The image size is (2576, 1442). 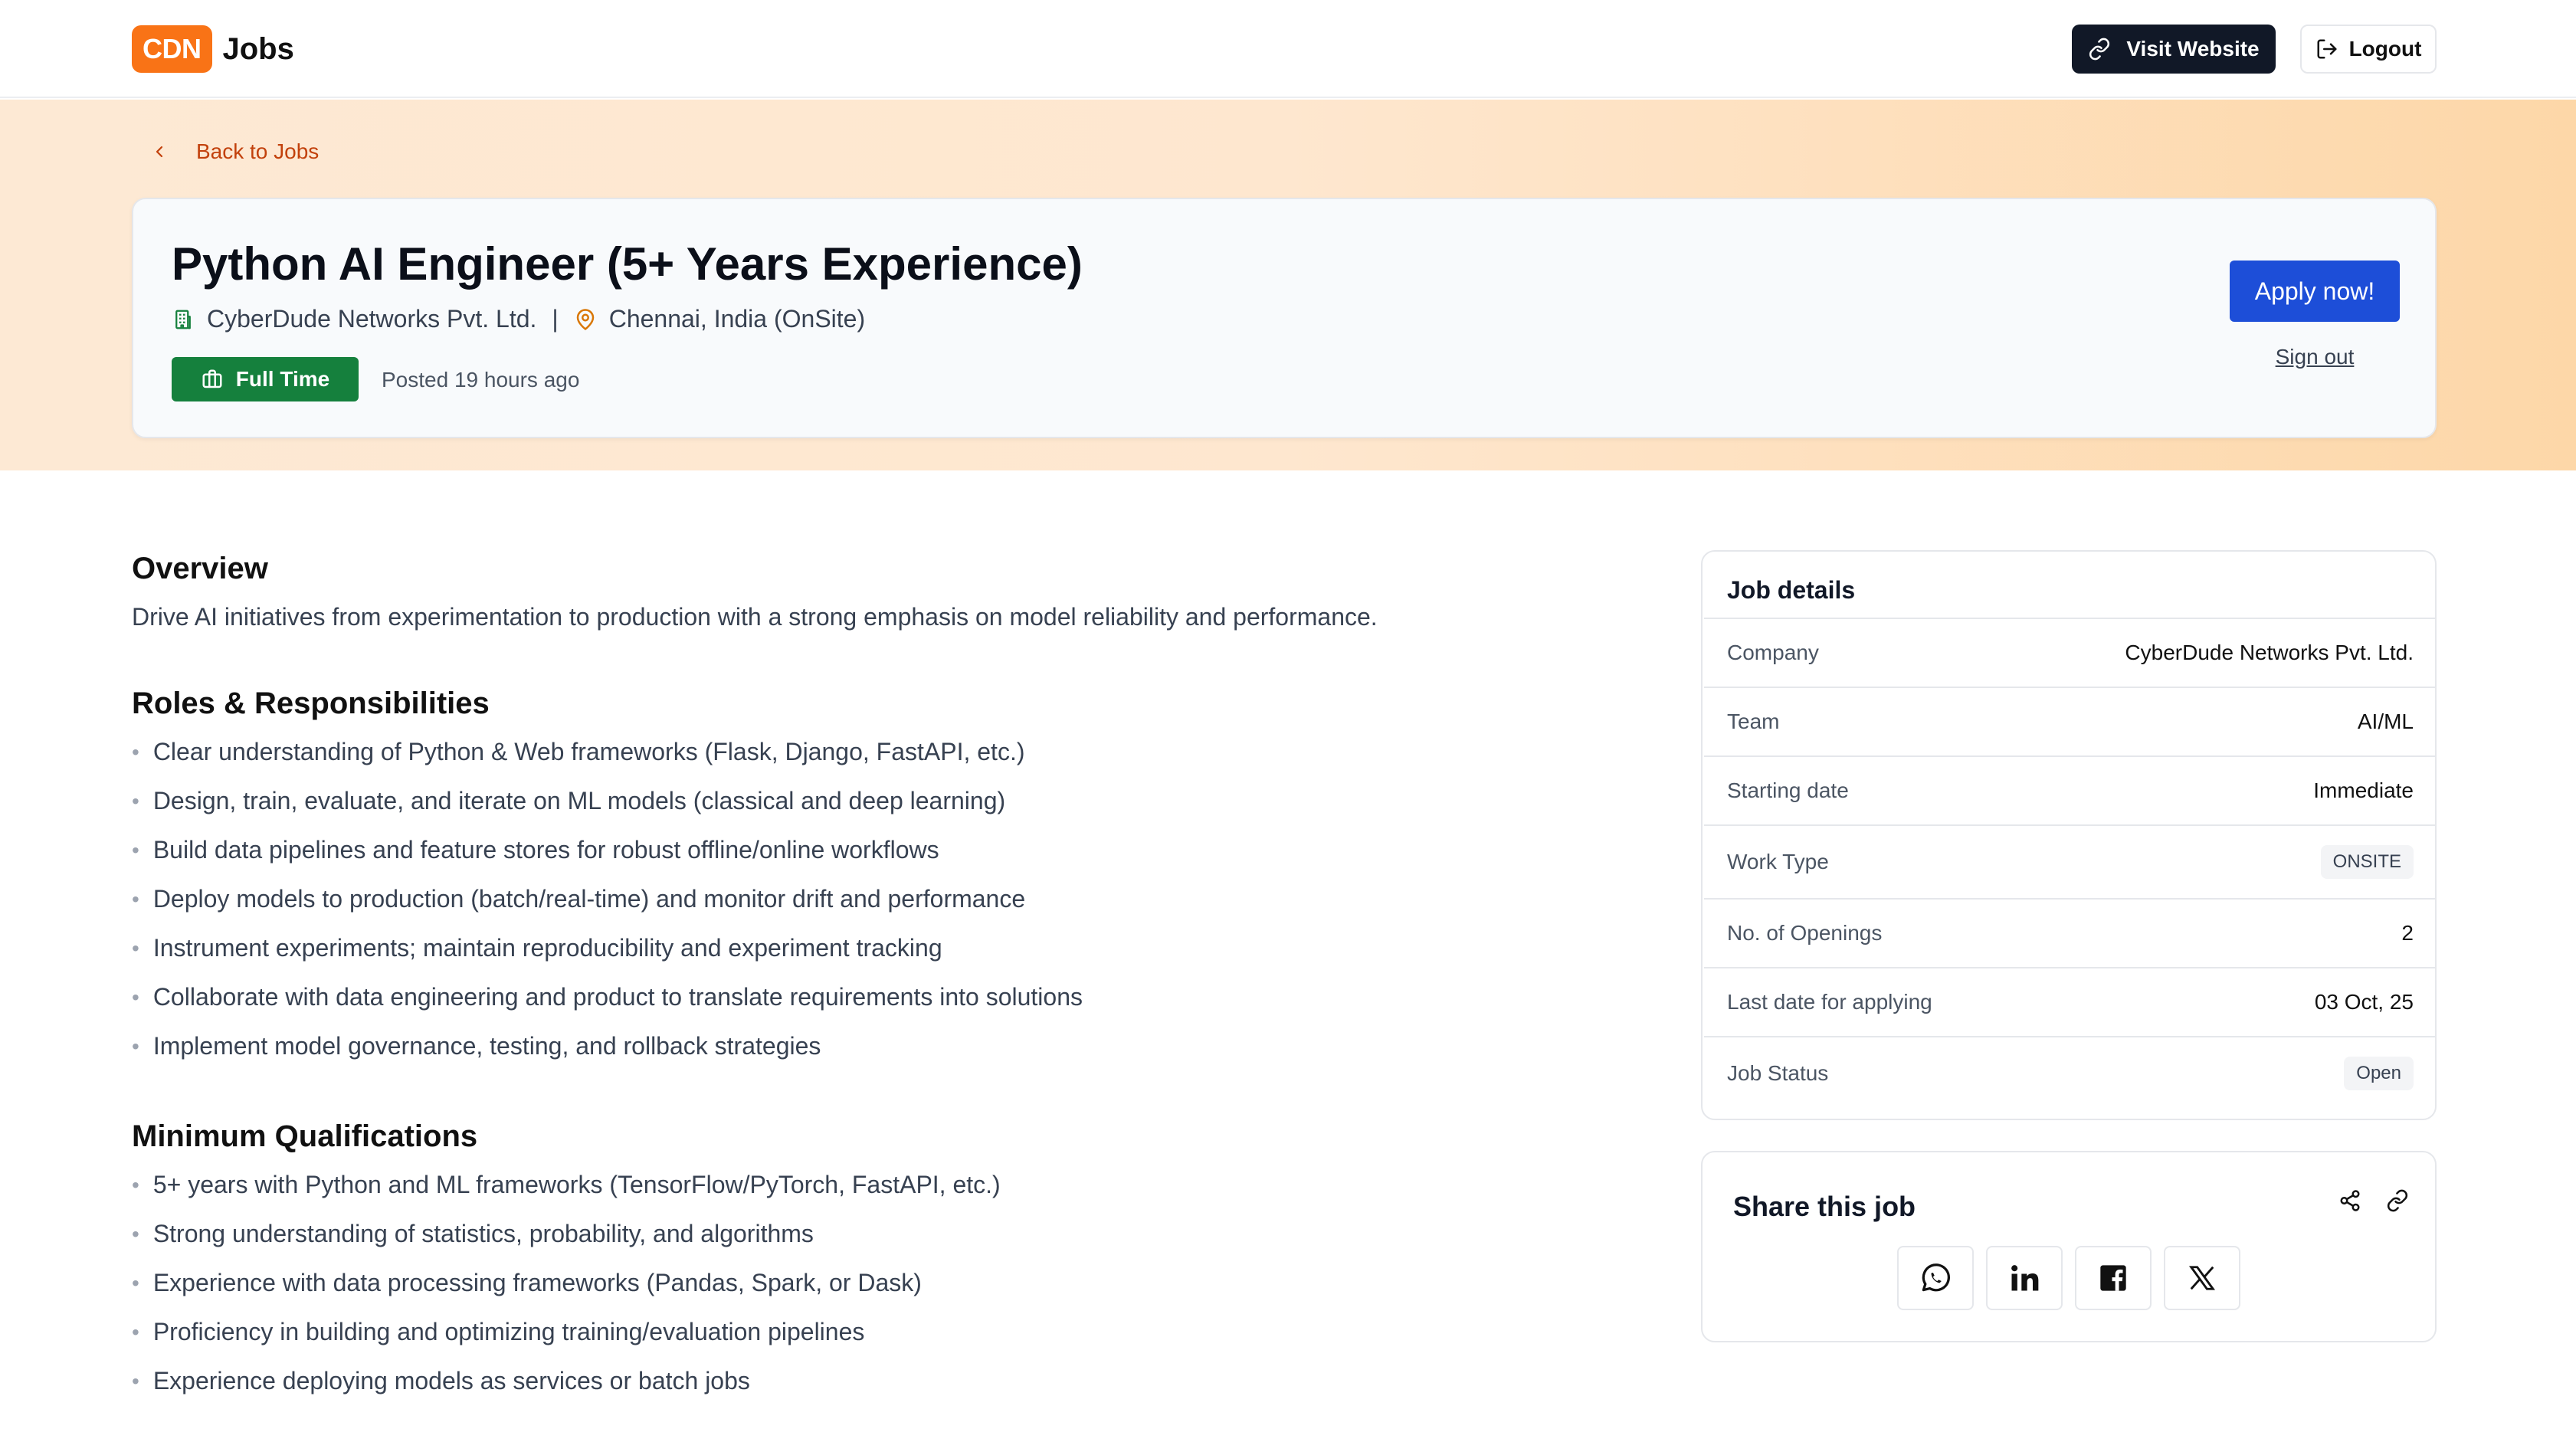 What do you see at coordinates (1805, 933) in the screenshot?
I see `detail-label: No. of Openings` at bounding box center [1805, 933].